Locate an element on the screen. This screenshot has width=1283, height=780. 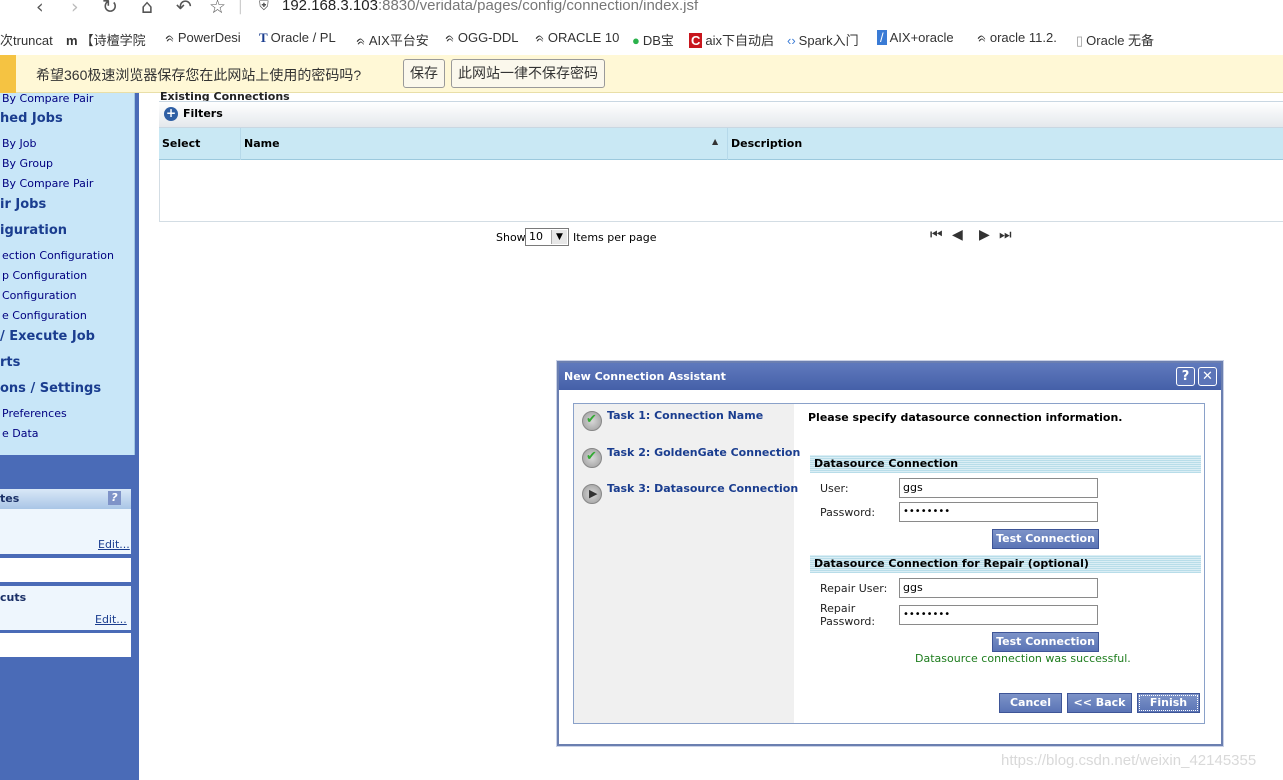
nav-item-preferences: Preferences is located at coordinates (34, 413).